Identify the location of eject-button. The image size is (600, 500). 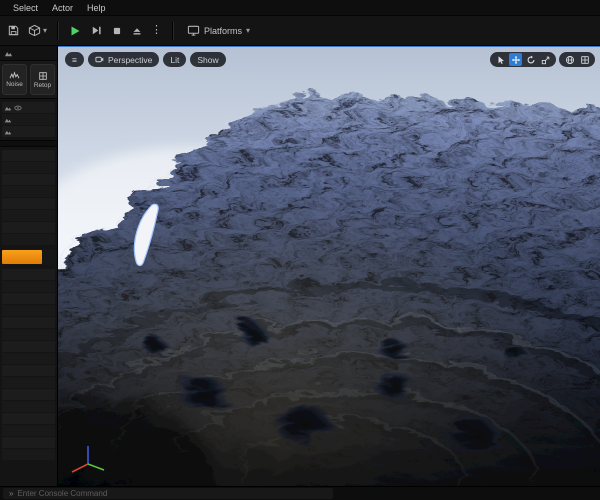
(137, 31).